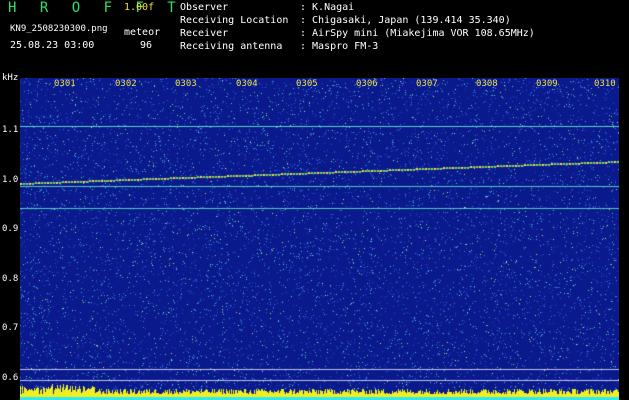  Describe the element at coordinates (231, 46) in the screenshot. I see `antenna-label: Receiving antenna` at that location.